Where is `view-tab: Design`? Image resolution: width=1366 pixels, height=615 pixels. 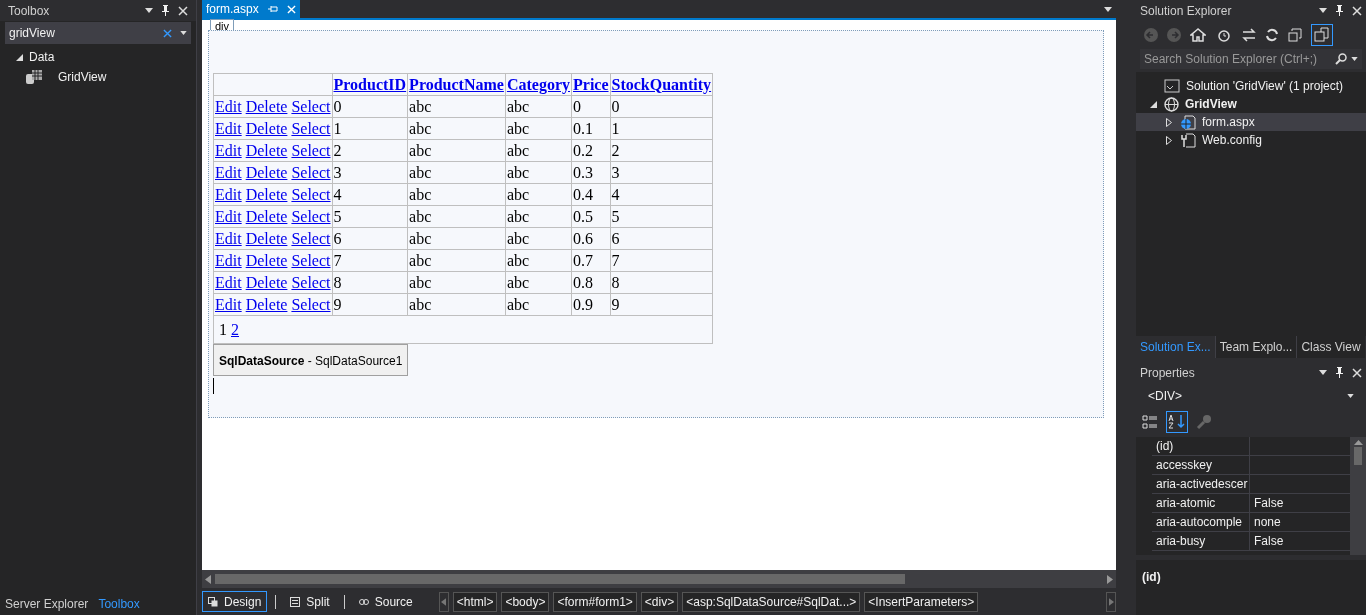 view-tab: Design is located at coordinates (235, 601).